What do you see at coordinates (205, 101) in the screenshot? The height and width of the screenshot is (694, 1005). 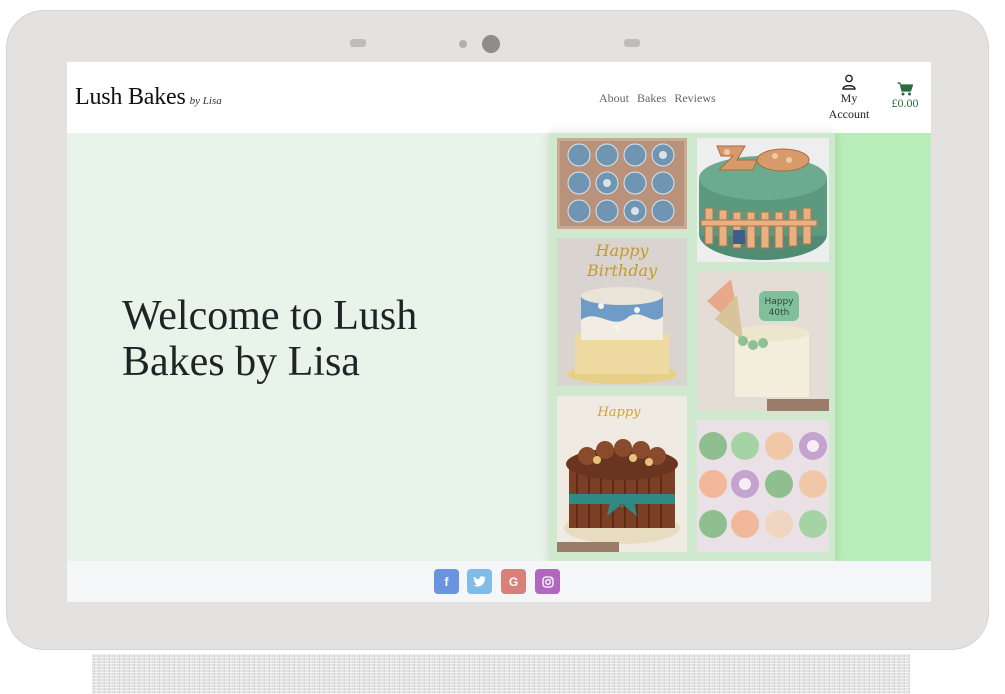 I see `brand-tagline: by Lisa` at bounding box center [205, 101].